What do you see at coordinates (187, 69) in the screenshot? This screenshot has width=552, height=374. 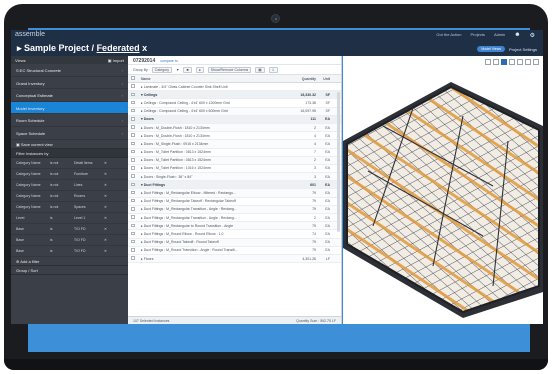 I see `hide-icon: ■` at bounding box center [187, 69].